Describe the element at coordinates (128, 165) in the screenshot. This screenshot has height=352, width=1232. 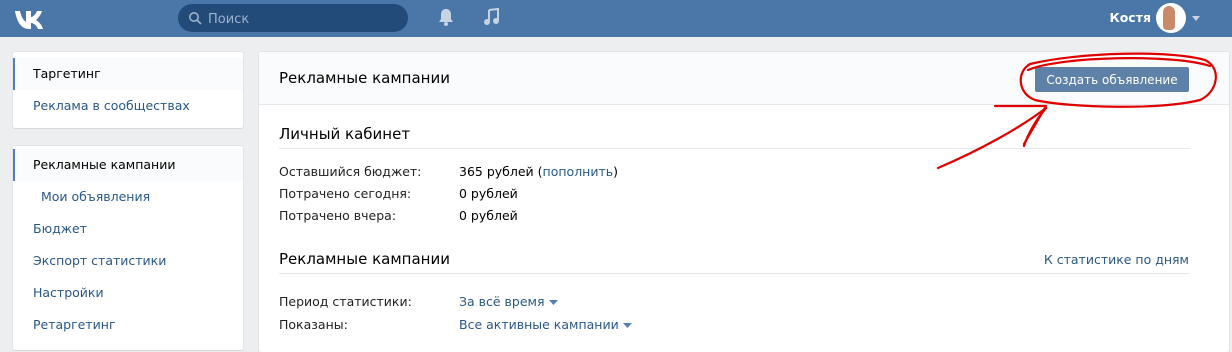
I see `sidebar-item-campaigns: Рекламные кампании` at that location.